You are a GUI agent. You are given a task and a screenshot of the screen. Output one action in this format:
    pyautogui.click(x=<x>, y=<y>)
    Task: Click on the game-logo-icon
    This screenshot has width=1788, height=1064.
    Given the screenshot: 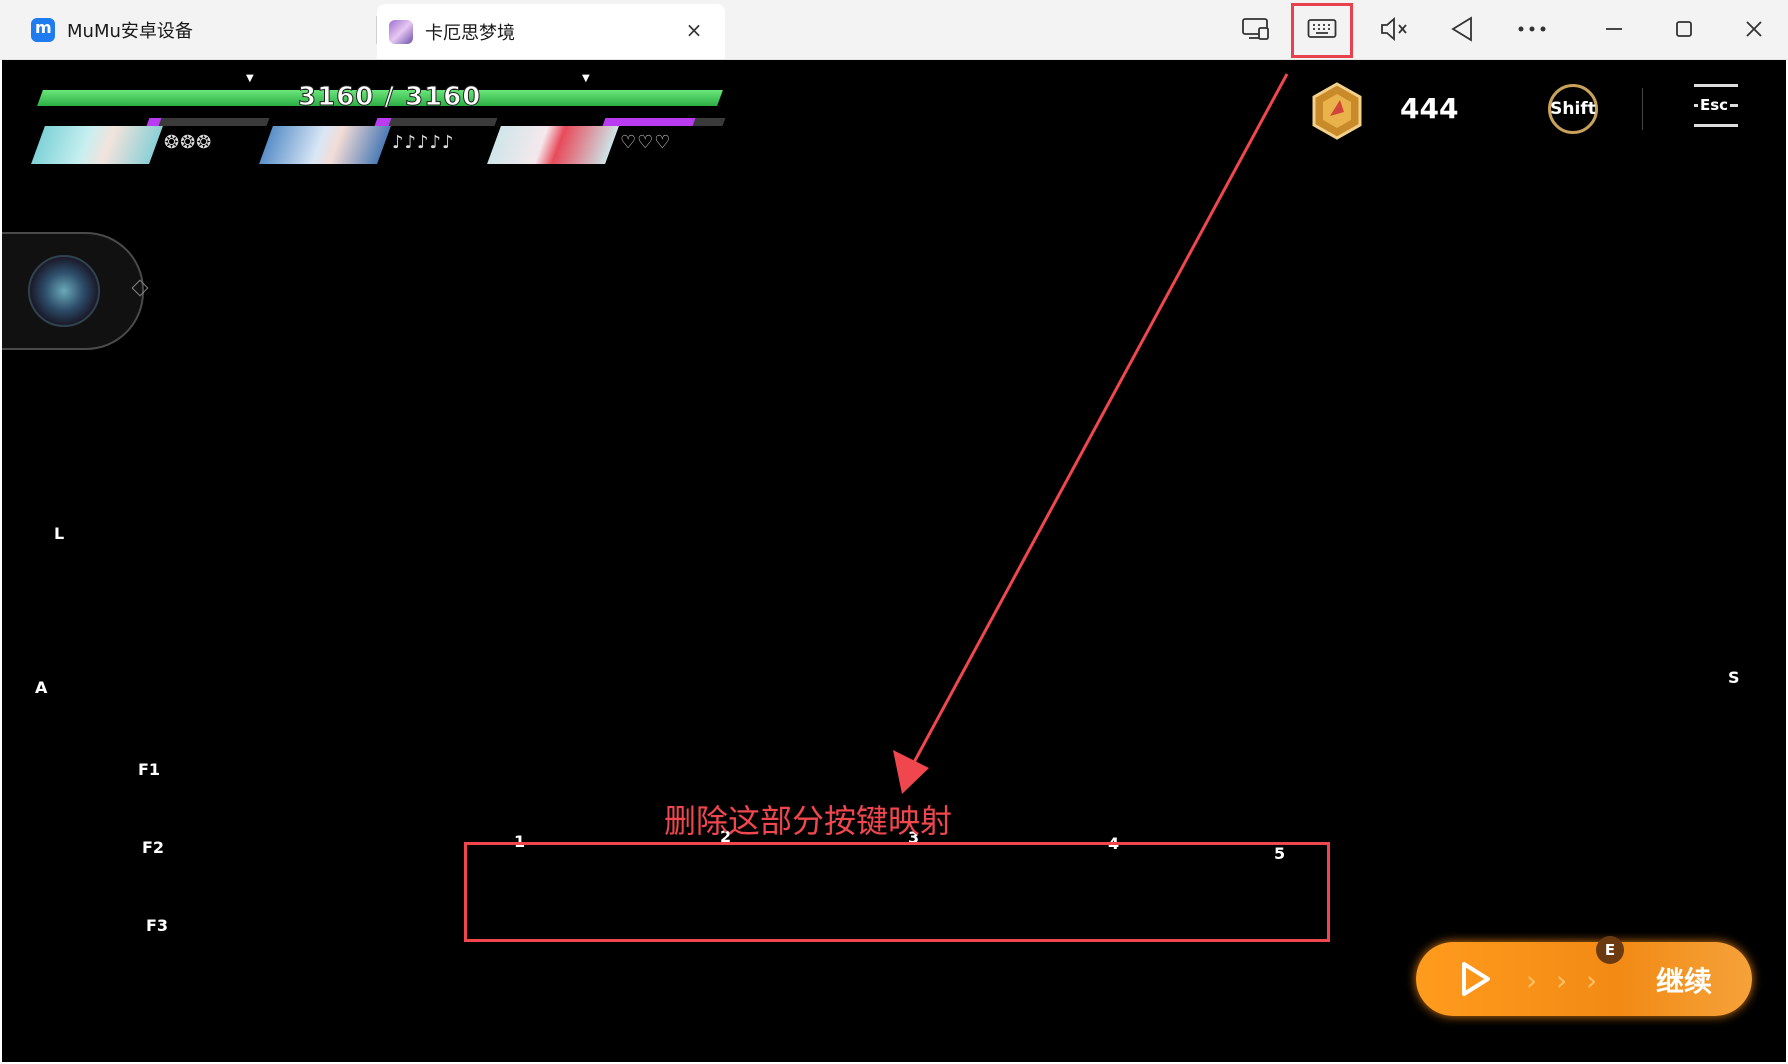 What is the action you would take?
    pyautogui.click(x=401, y=31)
    